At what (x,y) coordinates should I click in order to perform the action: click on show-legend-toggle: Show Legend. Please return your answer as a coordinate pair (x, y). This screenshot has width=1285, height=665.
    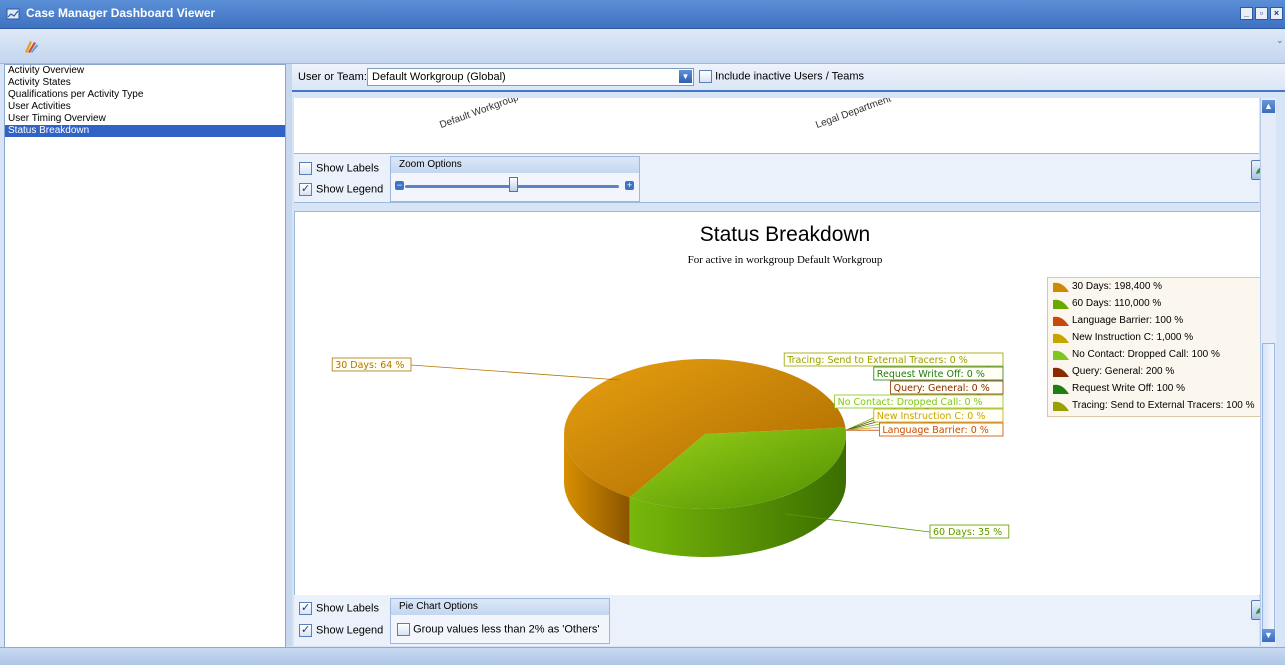
    Looking at the image, I should click on (341, 189).